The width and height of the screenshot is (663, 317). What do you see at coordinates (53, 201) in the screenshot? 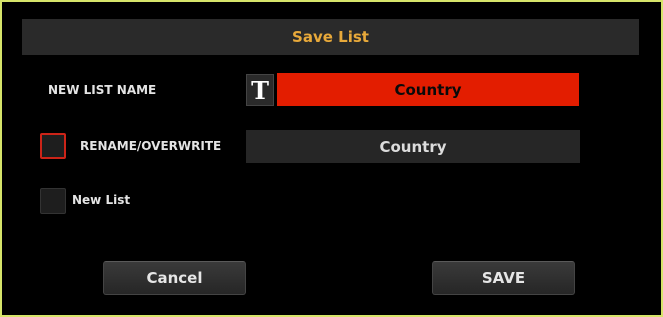
I see `new-list-checkbox` at bounding box center [53, 201].